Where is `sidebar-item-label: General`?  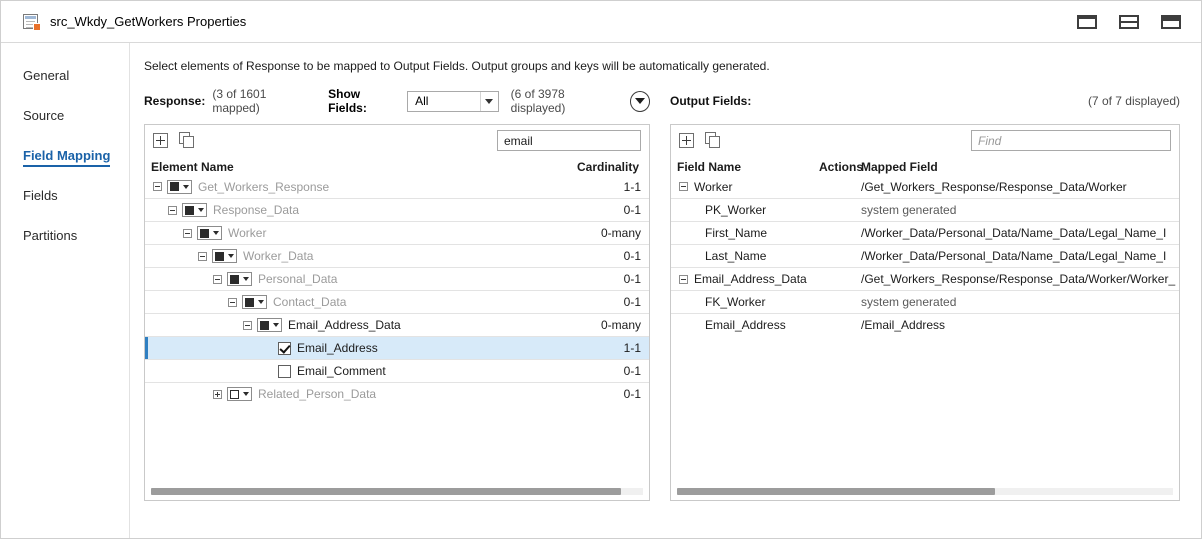 sidebar-item-label: General is located at coordinates (46, 75).